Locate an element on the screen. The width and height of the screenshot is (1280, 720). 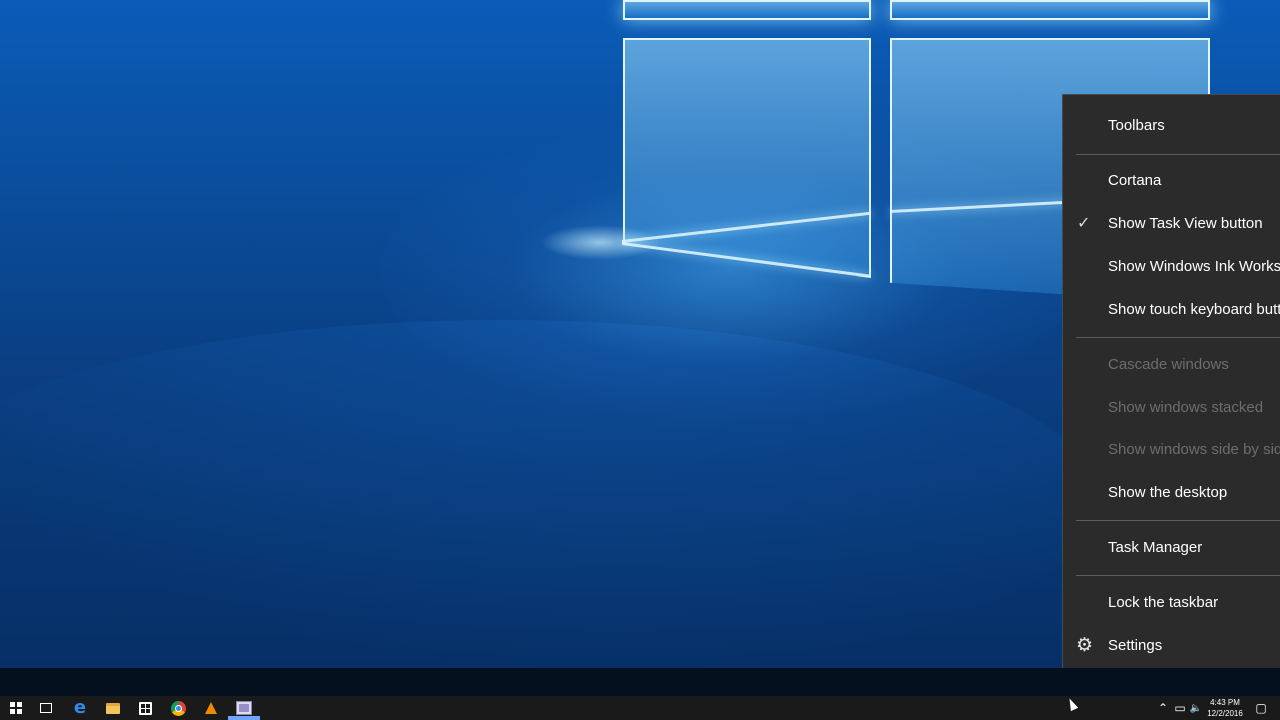
network-icon: ▭ is located at coordinates (1180, 708).